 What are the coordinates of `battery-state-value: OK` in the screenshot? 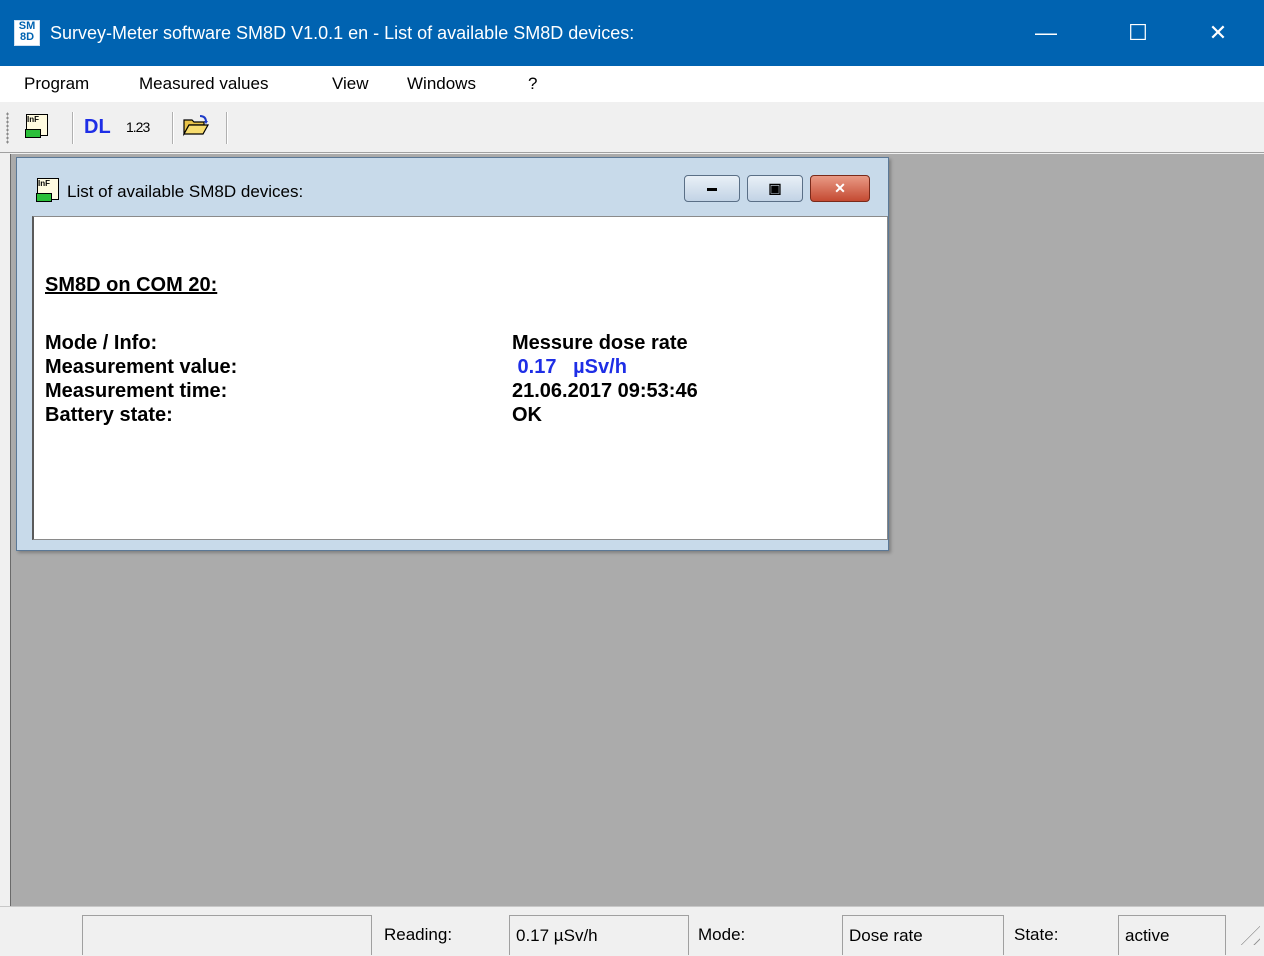 It's located at (527, 415).